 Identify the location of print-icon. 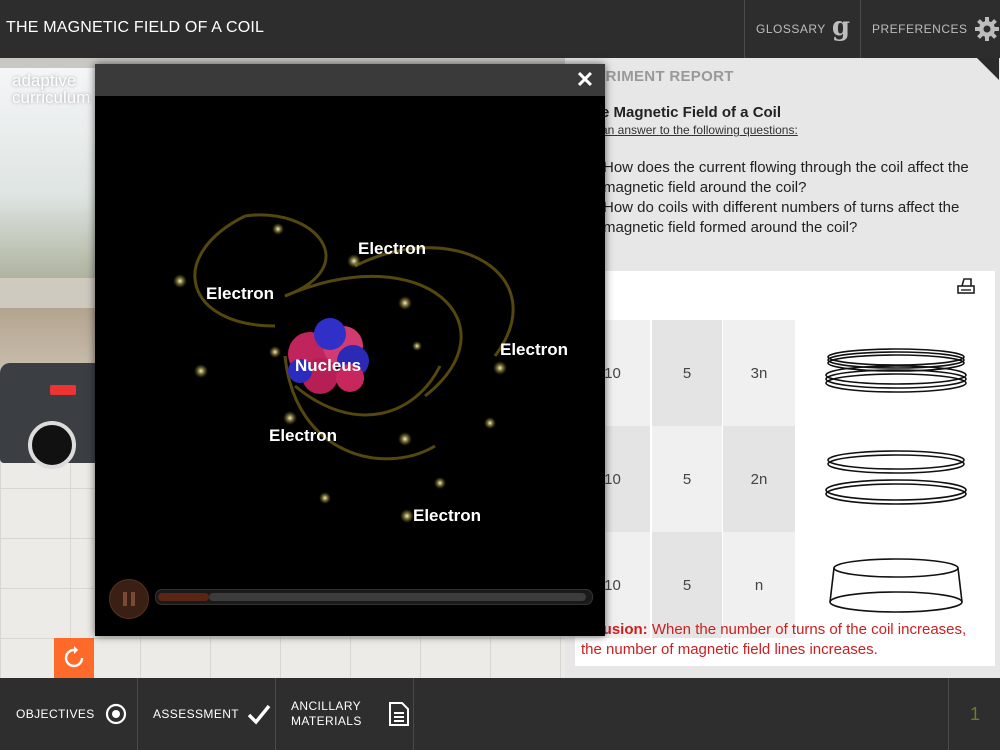
(966, 286).